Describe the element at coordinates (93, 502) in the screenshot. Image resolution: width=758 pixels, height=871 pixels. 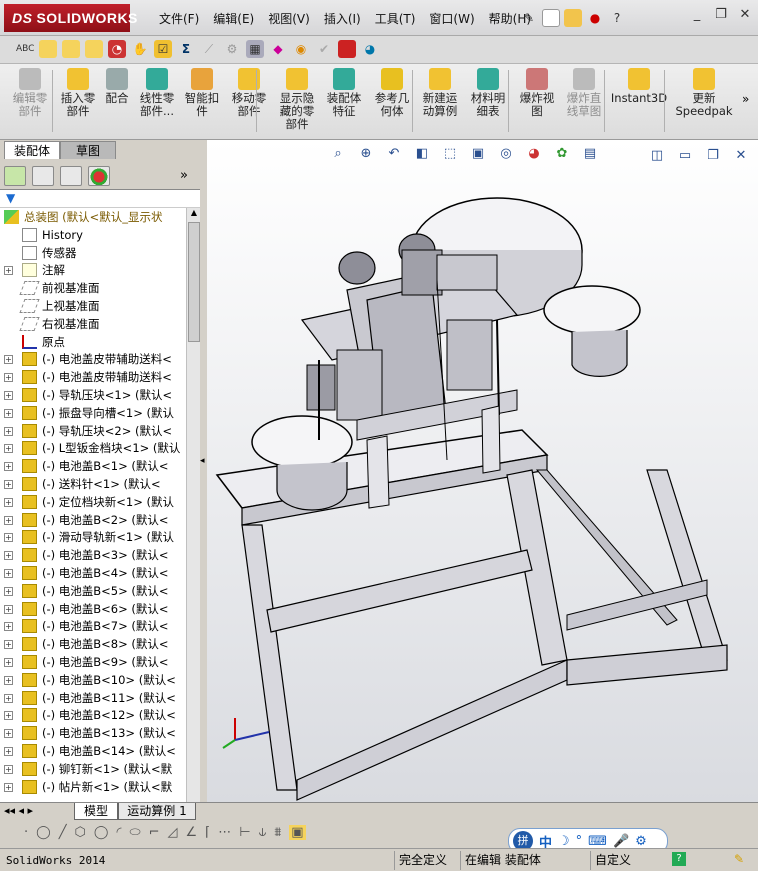
I see `tree-item-component: + (-) 定位档块新<1> (默认` at that location.